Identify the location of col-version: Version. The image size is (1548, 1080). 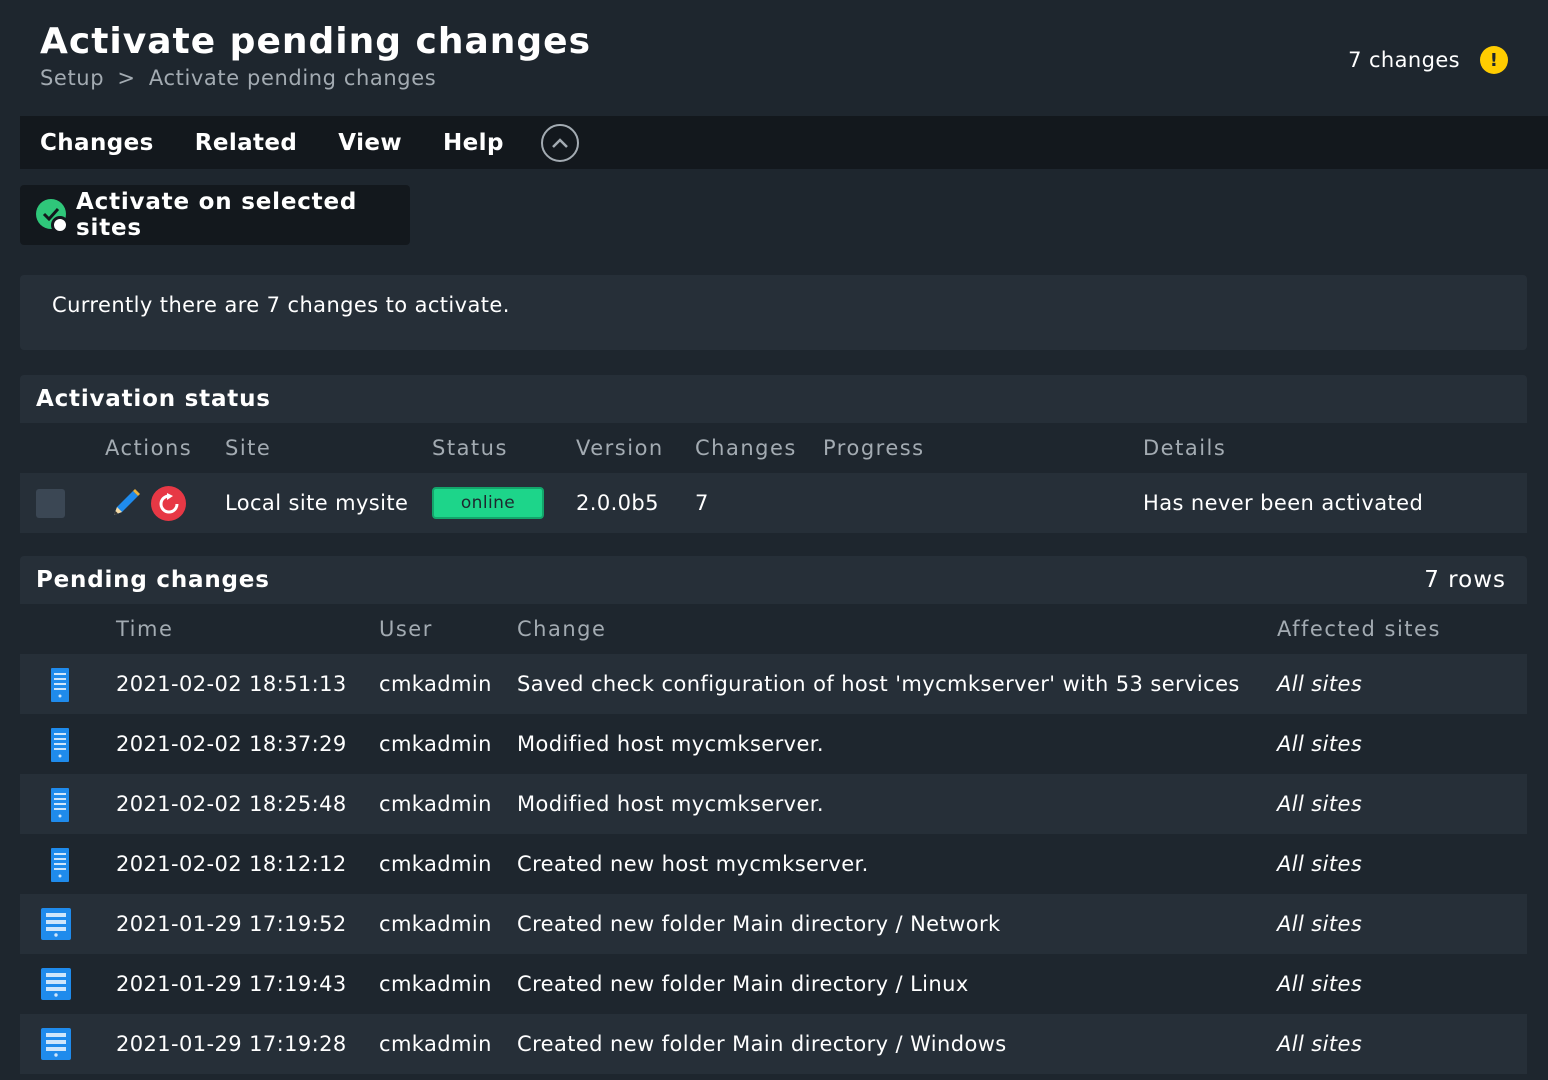
(620, 448).